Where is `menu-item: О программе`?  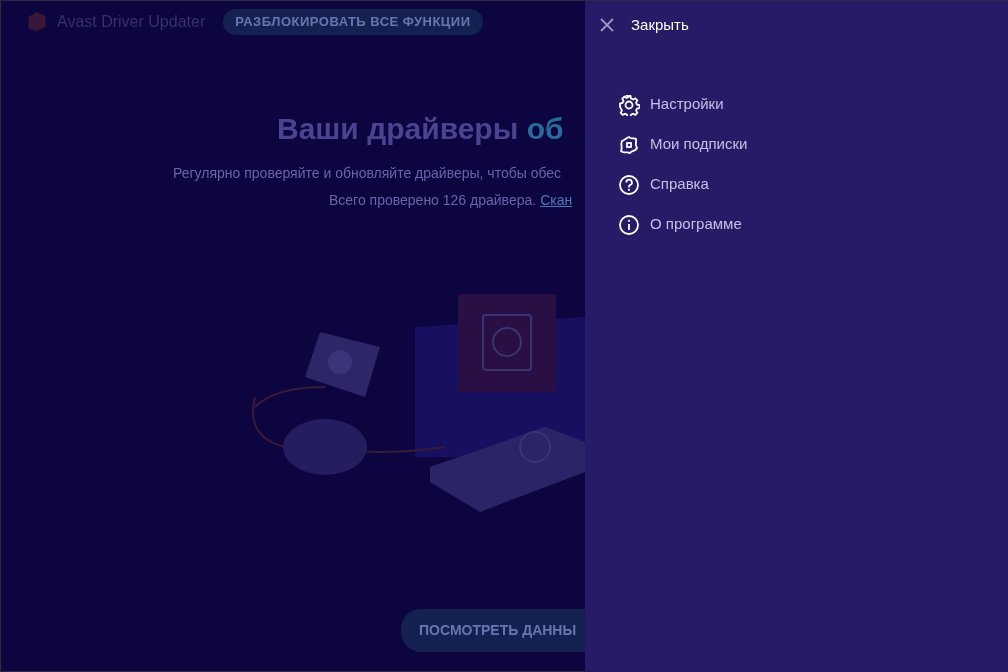
menu-item: О программе is located at coordinates (813, 224).